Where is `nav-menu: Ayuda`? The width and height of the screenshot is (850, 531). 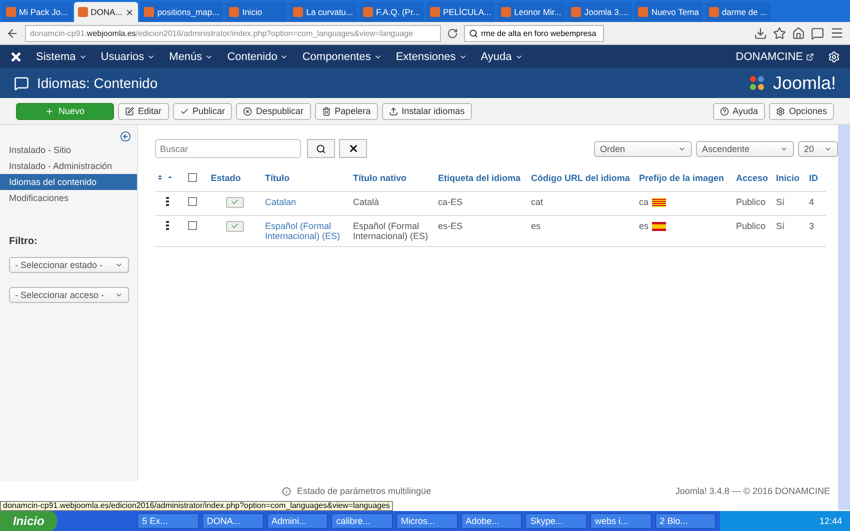 nav-menu: Ayuda is located at coordinates (501, 56).